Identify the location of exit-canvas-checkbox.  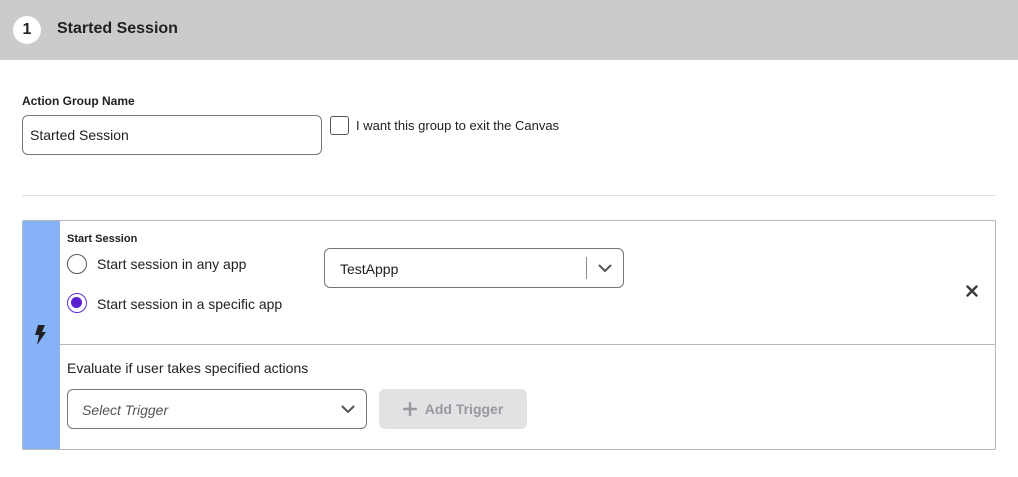
(339, 125).